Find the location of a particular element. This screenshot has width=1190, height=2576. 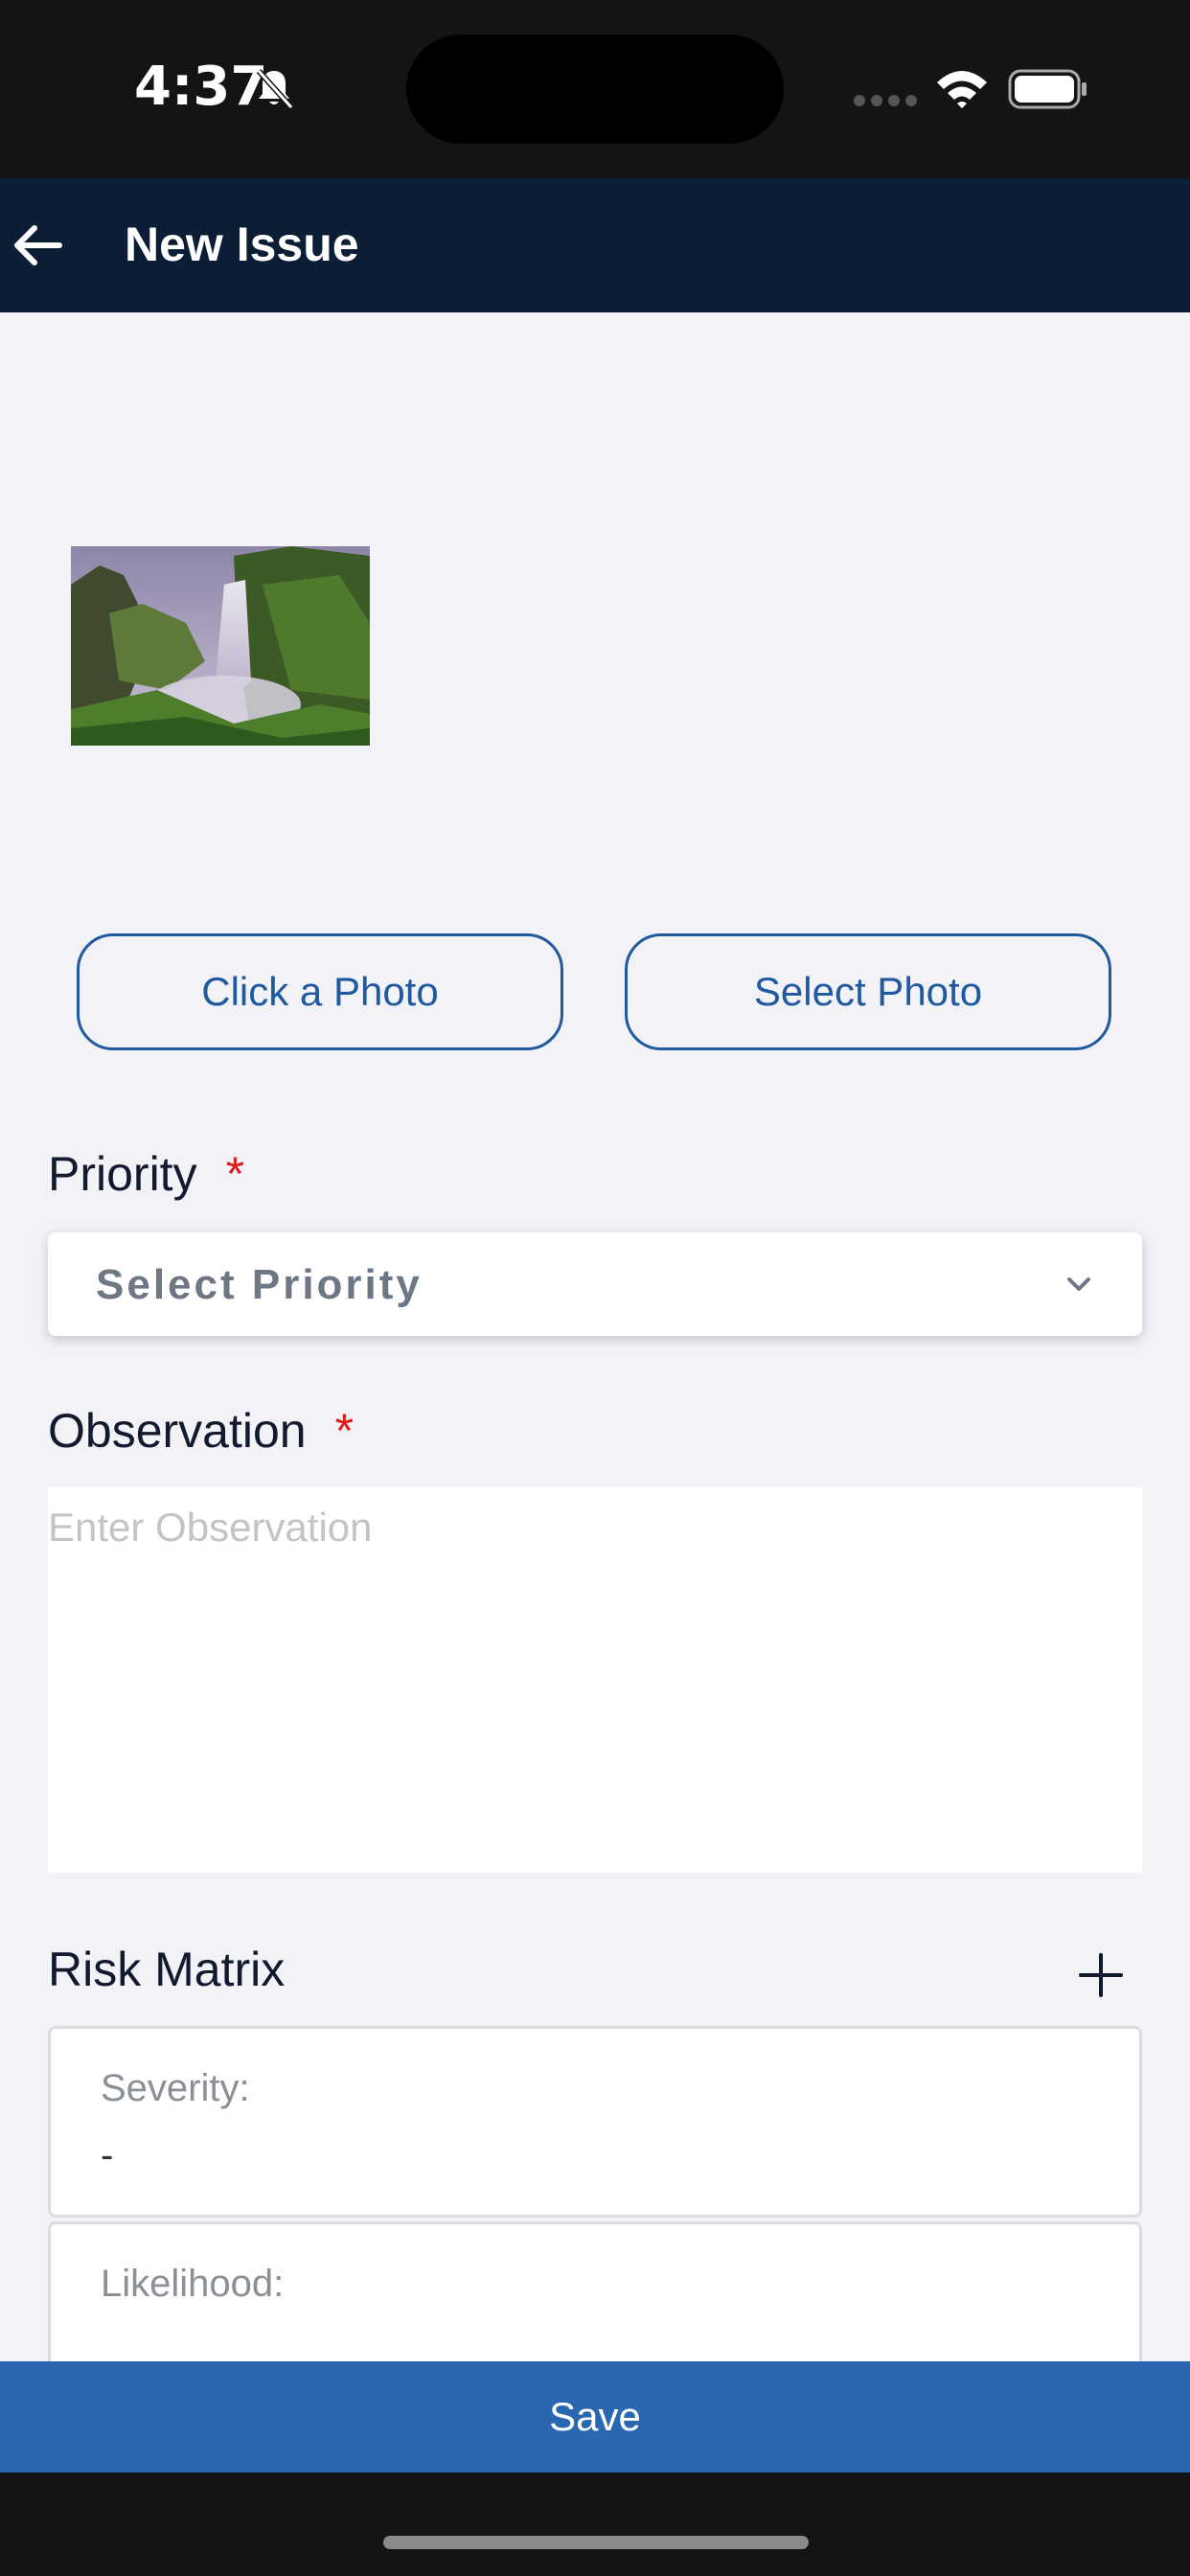

home-indicator is located at coordinates (596, 2542).